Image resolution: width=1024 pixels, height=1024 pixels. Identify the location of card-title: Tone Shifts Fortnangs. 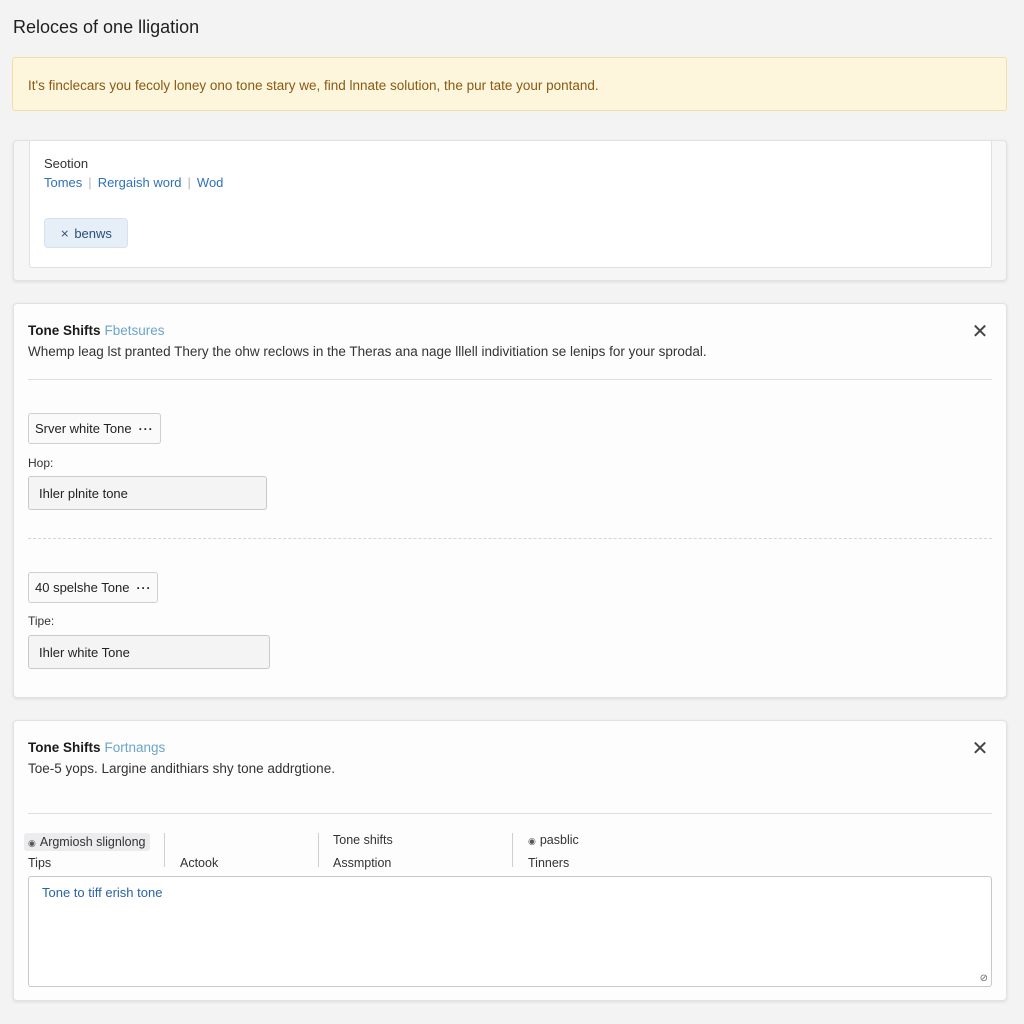
(96, 747).